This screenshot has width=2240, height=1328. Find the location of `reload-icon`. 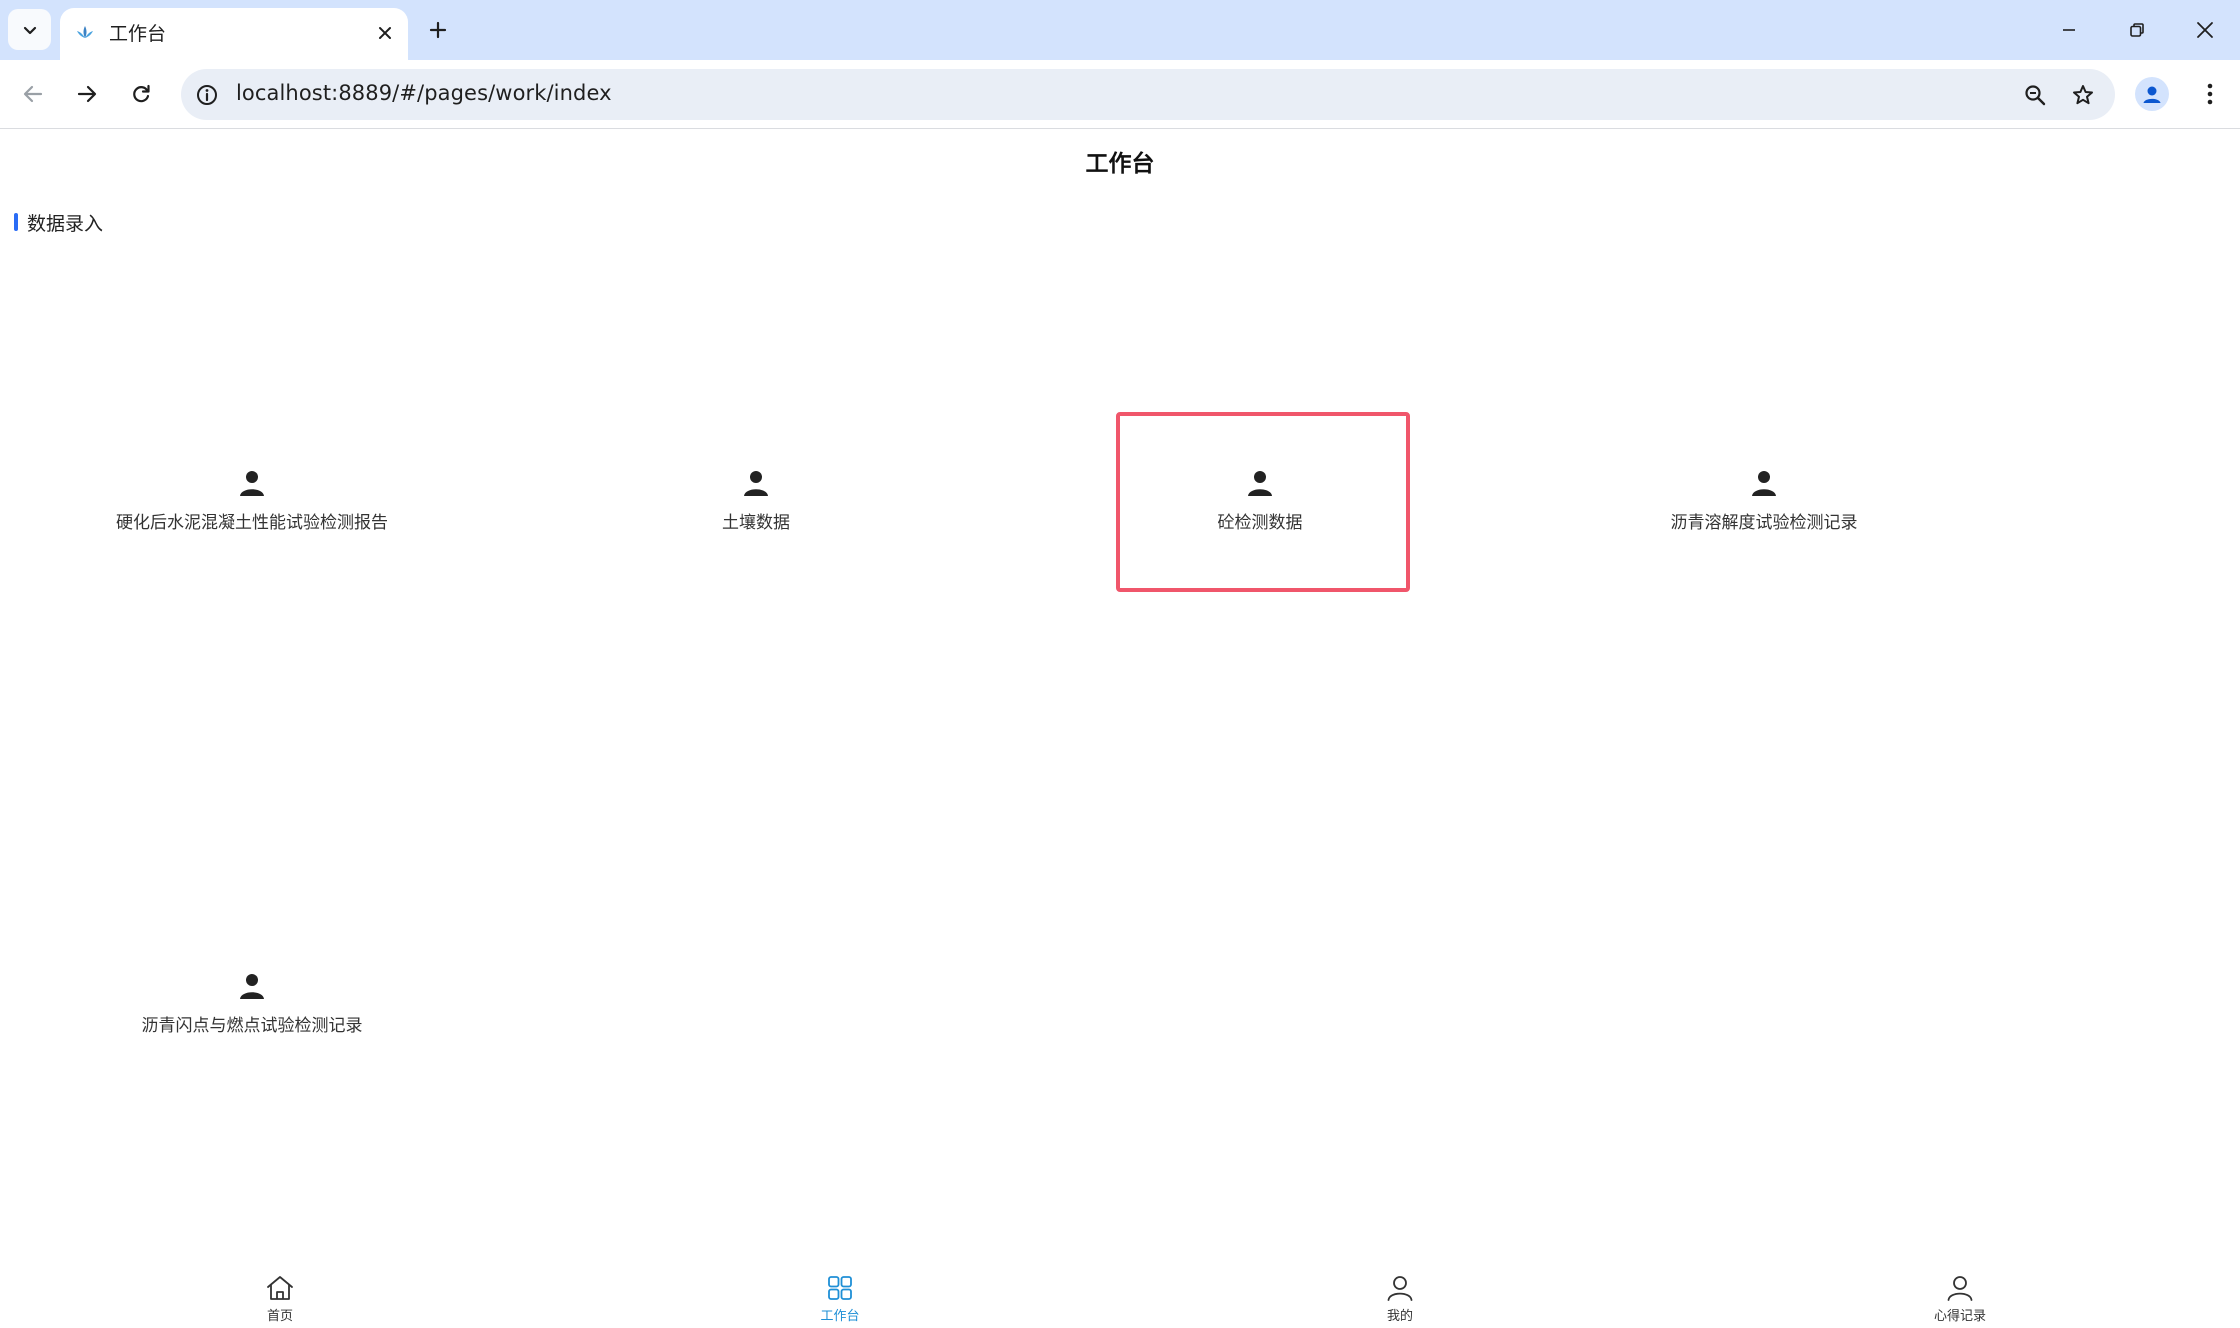

reload-icon is located at coordinates (141, 93).